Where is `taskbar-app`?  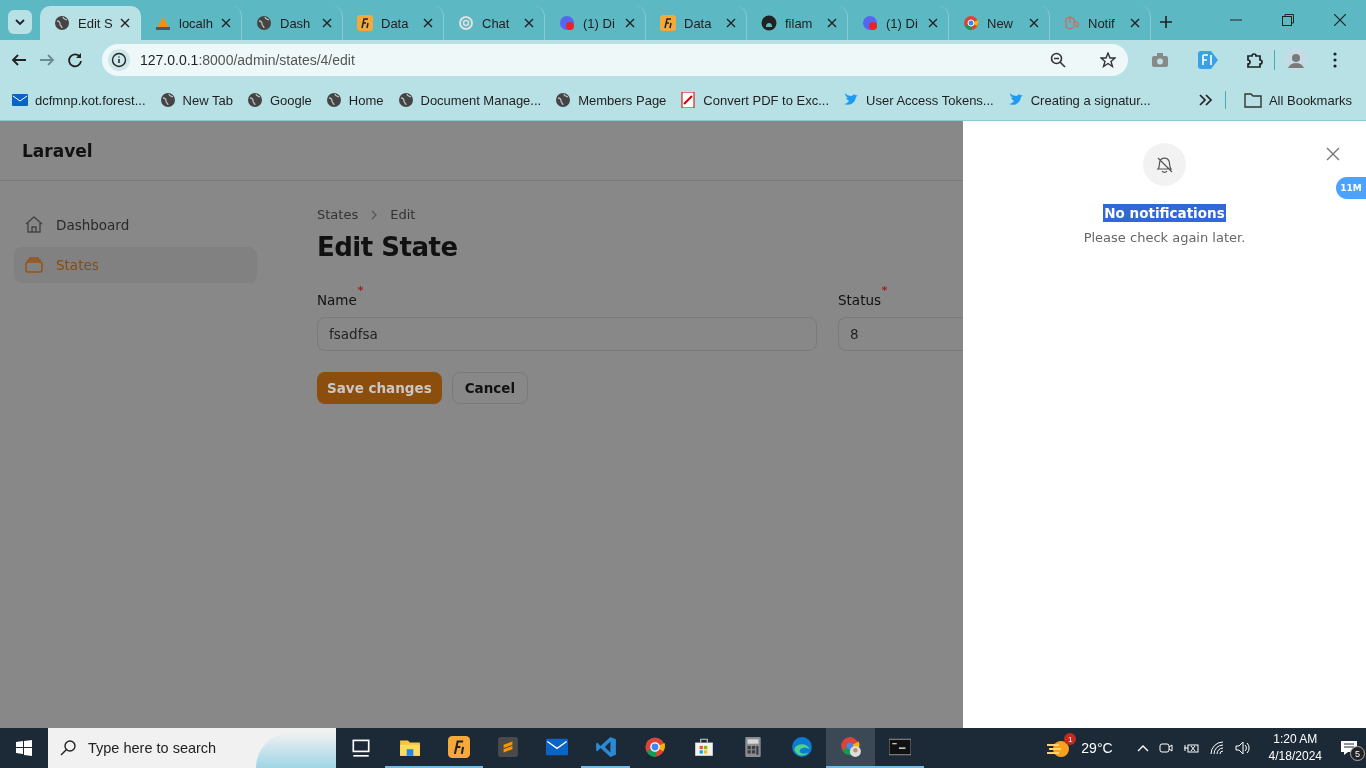 taskbar-app is located at coordinates (850, 748).